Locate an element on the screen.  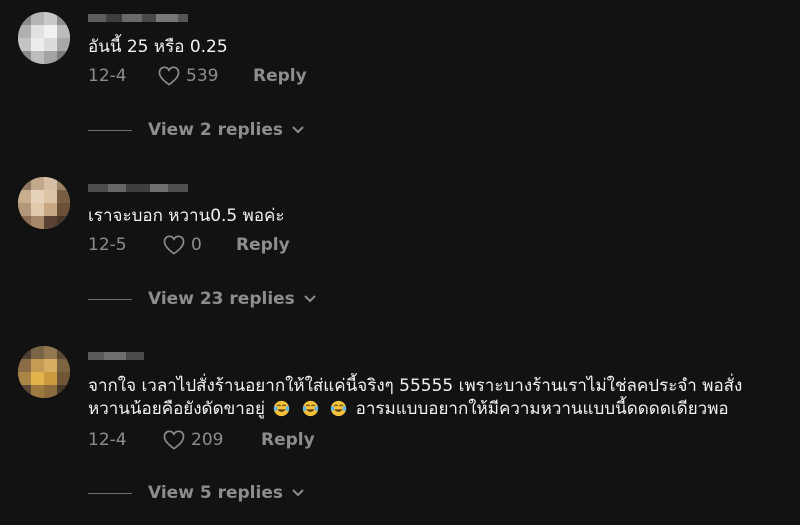
like-count: 0 is located at coordinates (196, 245).